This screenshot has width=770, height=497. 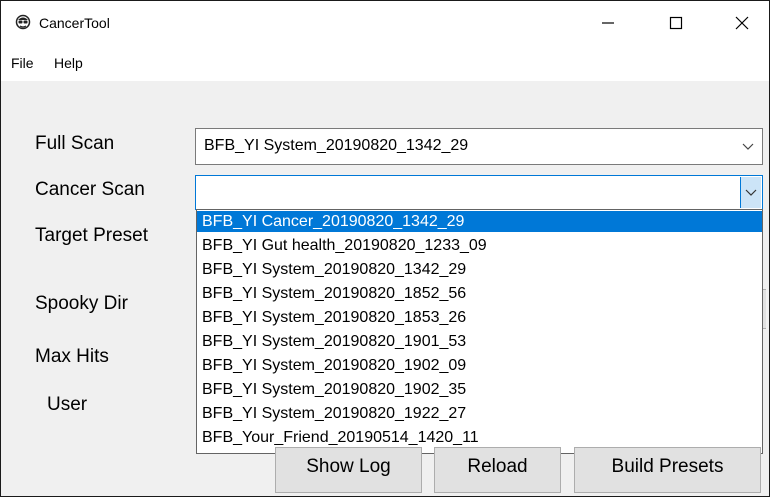 I want to click on spy-face-icon, so click(x=23, y=22).